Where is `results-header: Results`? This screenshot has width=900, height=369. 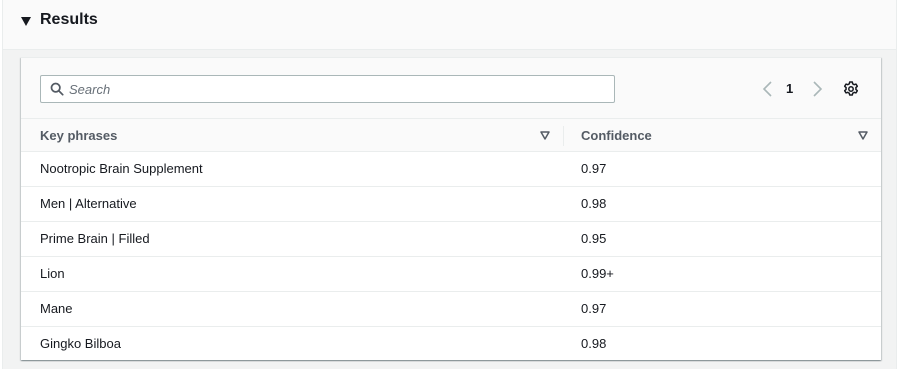 results-header: Results is located at coordinates (449, 25).